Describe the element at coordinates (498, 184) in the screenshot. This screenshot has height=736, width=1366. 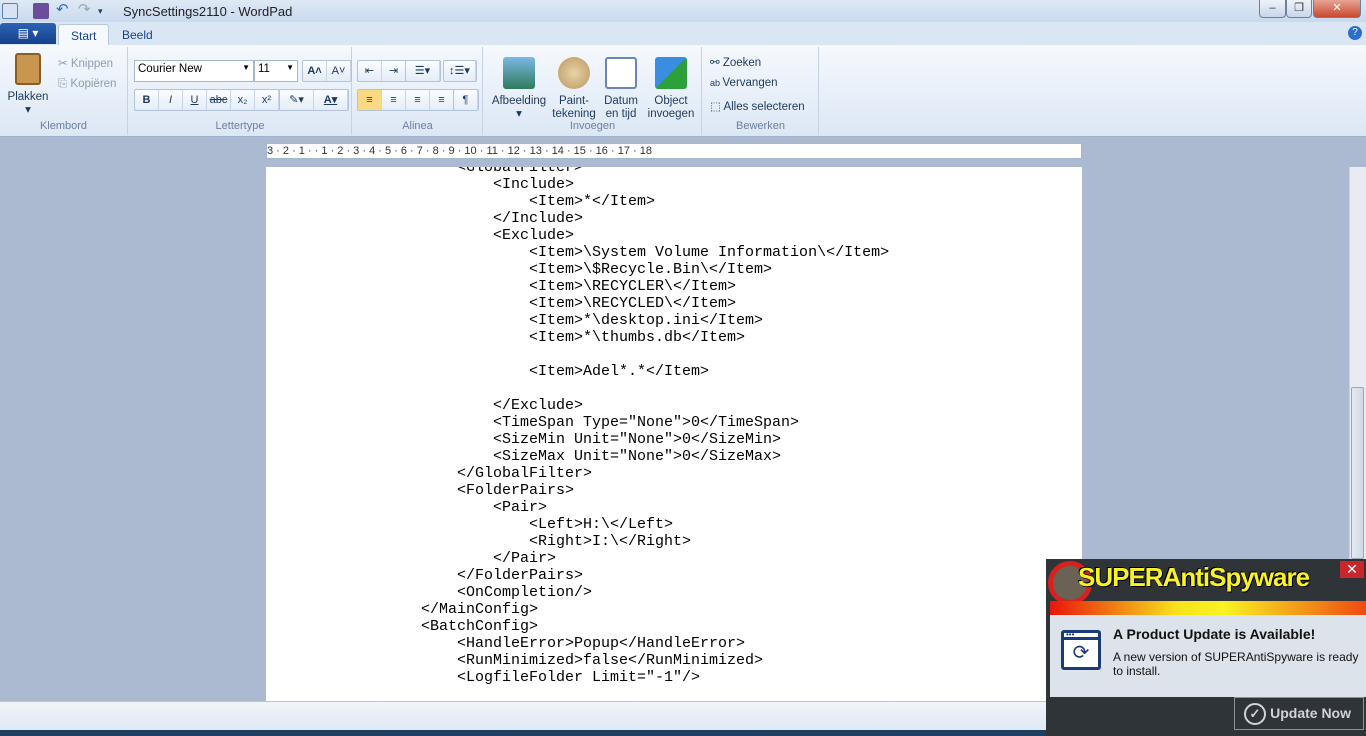
I see `document-line: <Include>` at that location.